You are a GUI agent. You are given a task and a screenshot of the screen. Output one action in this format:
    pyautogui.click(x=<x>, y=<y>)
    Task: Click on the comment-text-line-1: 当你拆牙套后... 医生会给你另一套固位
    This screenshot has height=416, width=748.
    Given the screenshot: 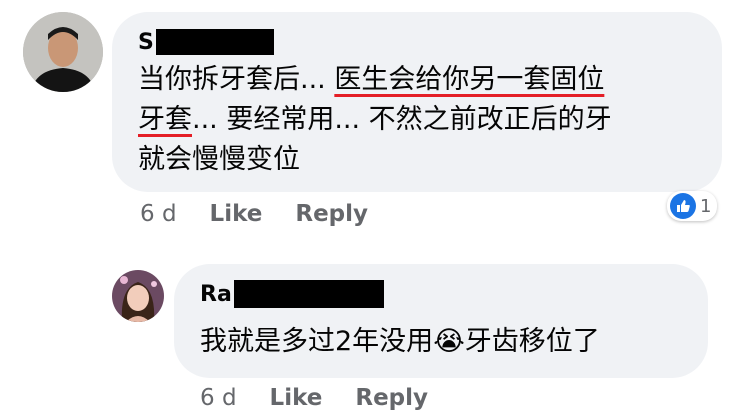 What is the action you would take?
    pyautogui.click(x=371, y=79)
    